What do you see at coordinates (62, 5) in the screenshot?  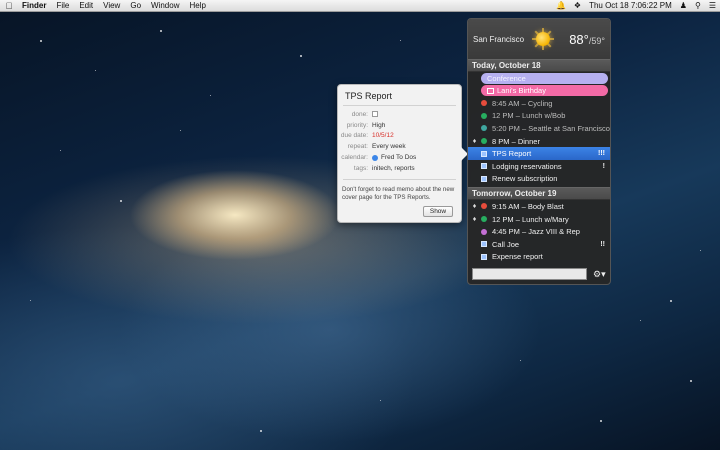 I see `menu-file: File` at bounding box center [62, 5].